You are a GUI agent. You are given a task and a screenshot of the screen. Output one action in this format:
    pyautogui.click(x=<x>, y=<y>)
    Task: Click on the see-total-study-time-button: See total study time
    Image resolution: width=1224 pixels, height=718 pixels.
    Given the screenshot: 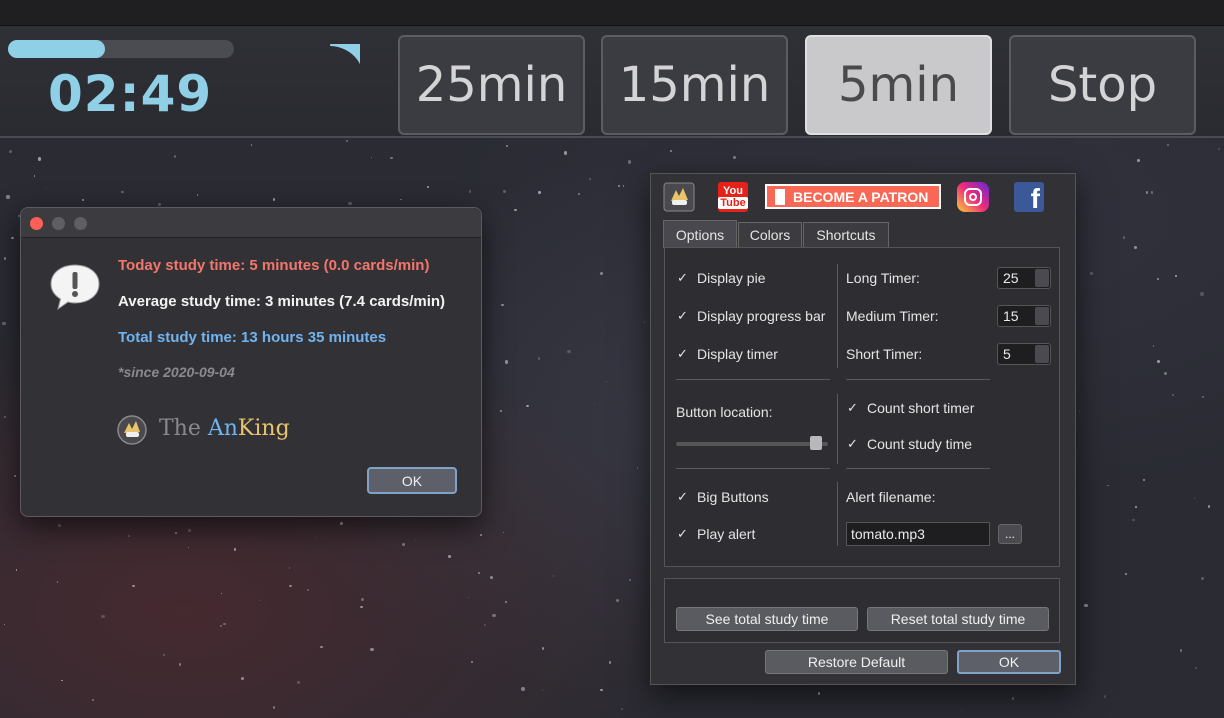 What is the action you would take?
    pyautogui.click(x=767, y=619)
    